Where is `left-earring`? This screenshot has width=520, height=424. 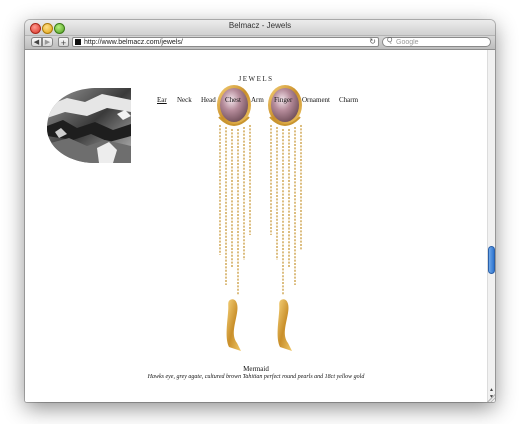
left-earring is located at coordinates (234, 218).